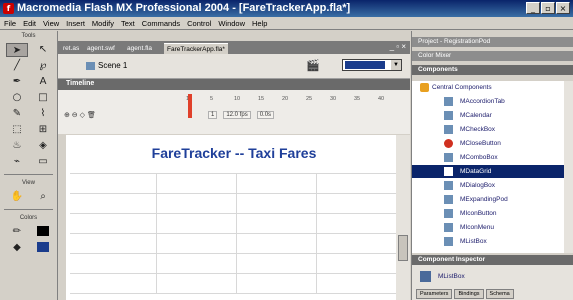 This screenshot has height=300, width=573. I want to click on inspector-item-label: MListBox, so click(451, 276).